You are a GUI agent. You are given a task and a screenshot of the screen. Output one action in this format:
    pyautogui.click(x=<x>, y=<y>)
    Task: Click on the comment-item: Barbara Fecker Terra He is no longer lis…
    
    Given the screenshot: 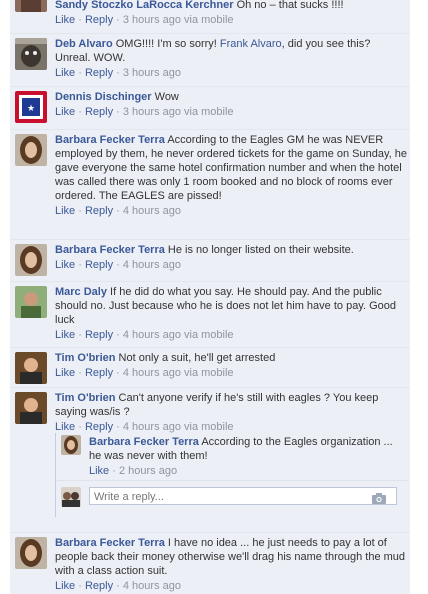 What is the action you would take?
    pyautogui.click(x=210, y=258)
    